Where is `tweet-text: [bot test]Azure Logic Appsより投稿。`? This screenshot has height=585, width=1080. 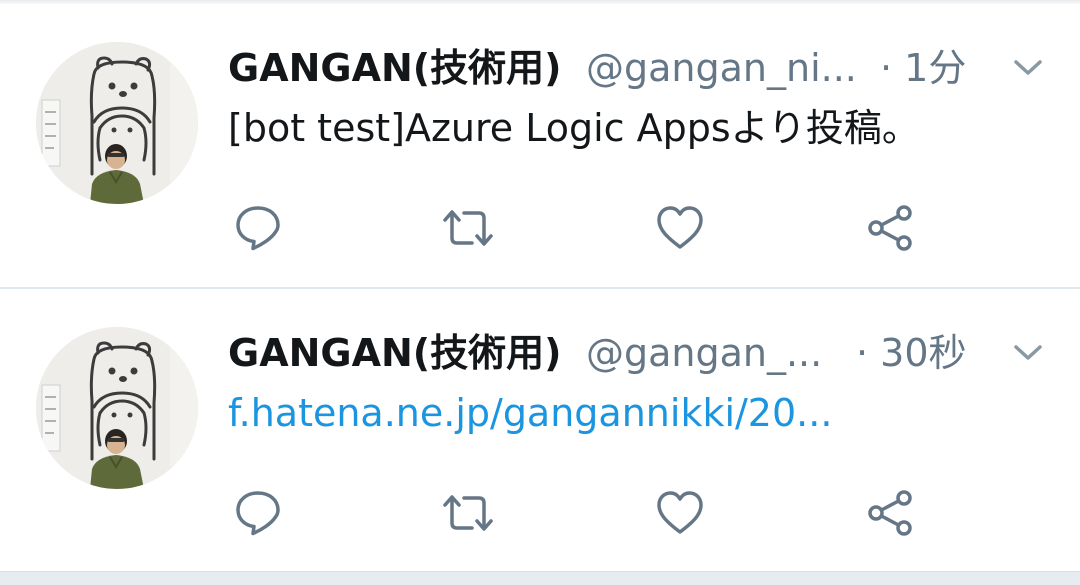
tweet-text: [bot test]Azure Logic Appsより投稿。 is located at coordinates (574, 128).